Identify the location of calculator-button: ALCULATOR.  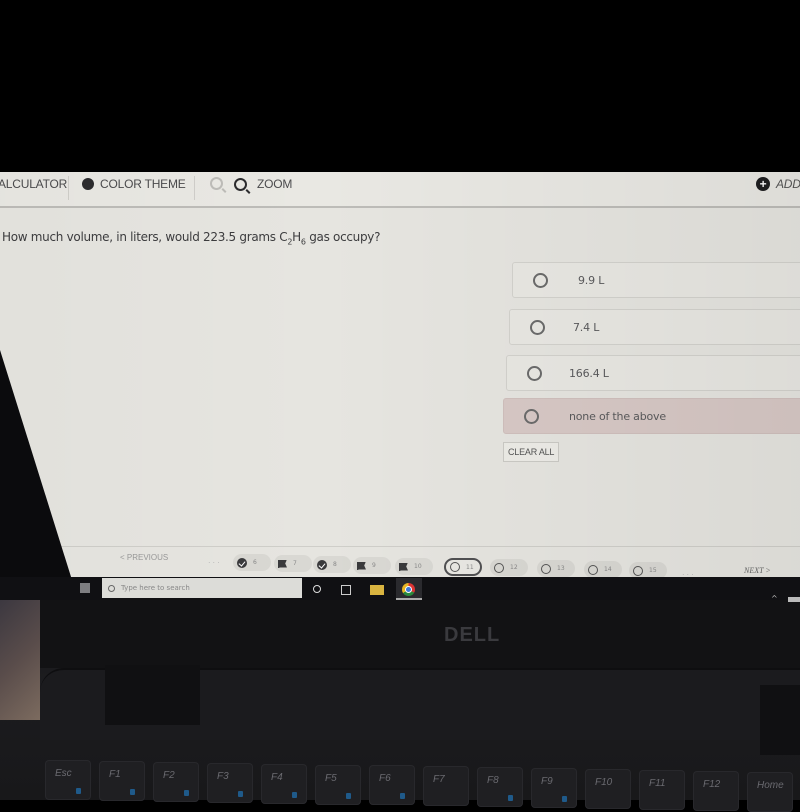
(33, 184).